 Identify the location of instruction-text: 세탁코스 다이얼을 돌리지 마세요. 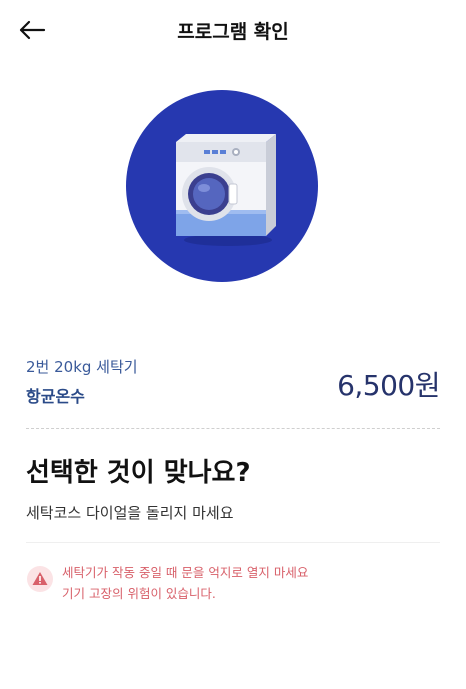
(130, 513).